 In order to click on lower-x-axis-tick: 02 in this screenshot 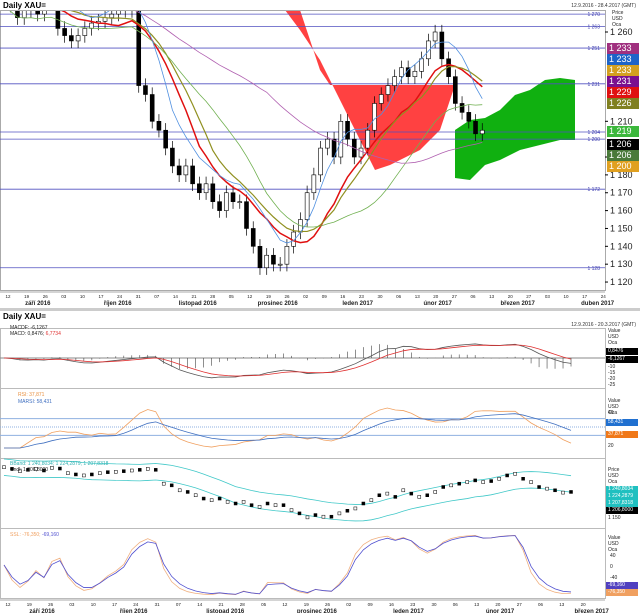, I will do `click(349, 604)`.